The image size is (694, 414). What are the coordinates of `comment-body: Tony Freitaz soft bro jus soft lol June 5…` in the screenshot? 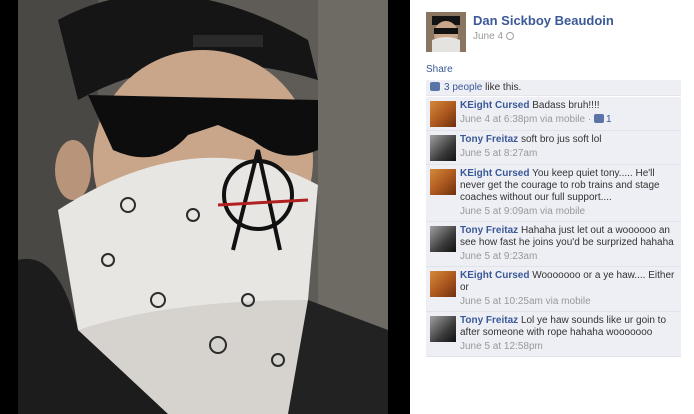 It's located at (568, 147).